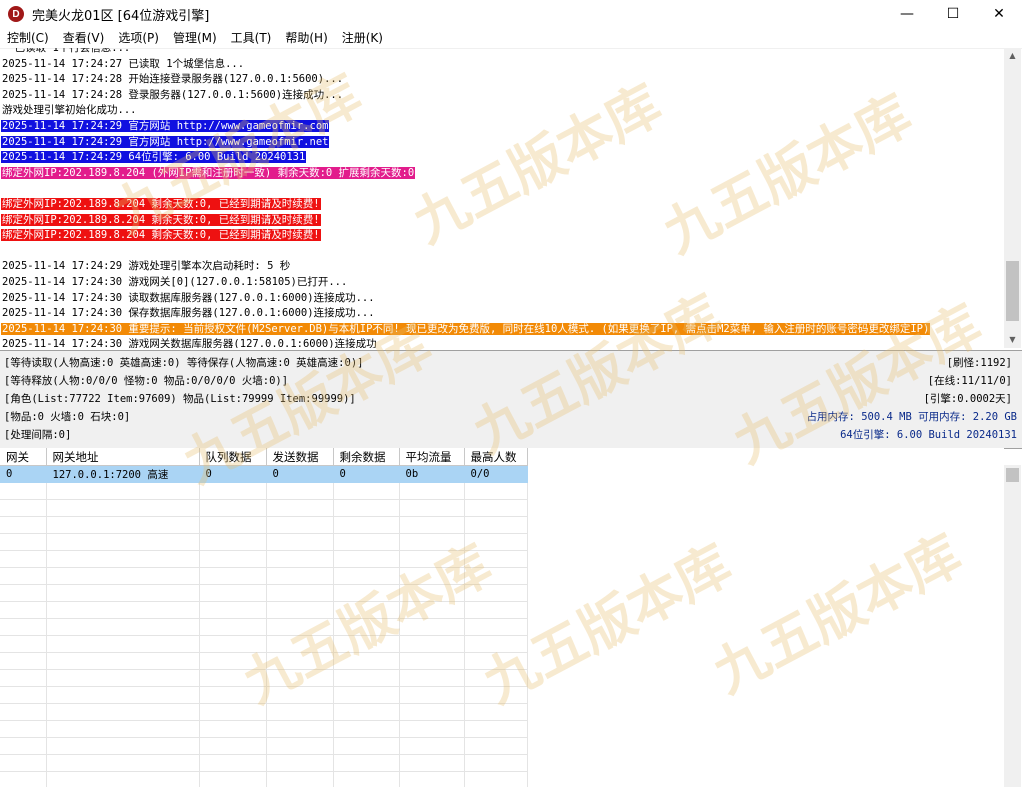 This screenshot has height=787, width=1022. Describe the element at coordinates (979, 363) in the screenshot. I see `status-refresh: [刷怪:1192]` at that location.